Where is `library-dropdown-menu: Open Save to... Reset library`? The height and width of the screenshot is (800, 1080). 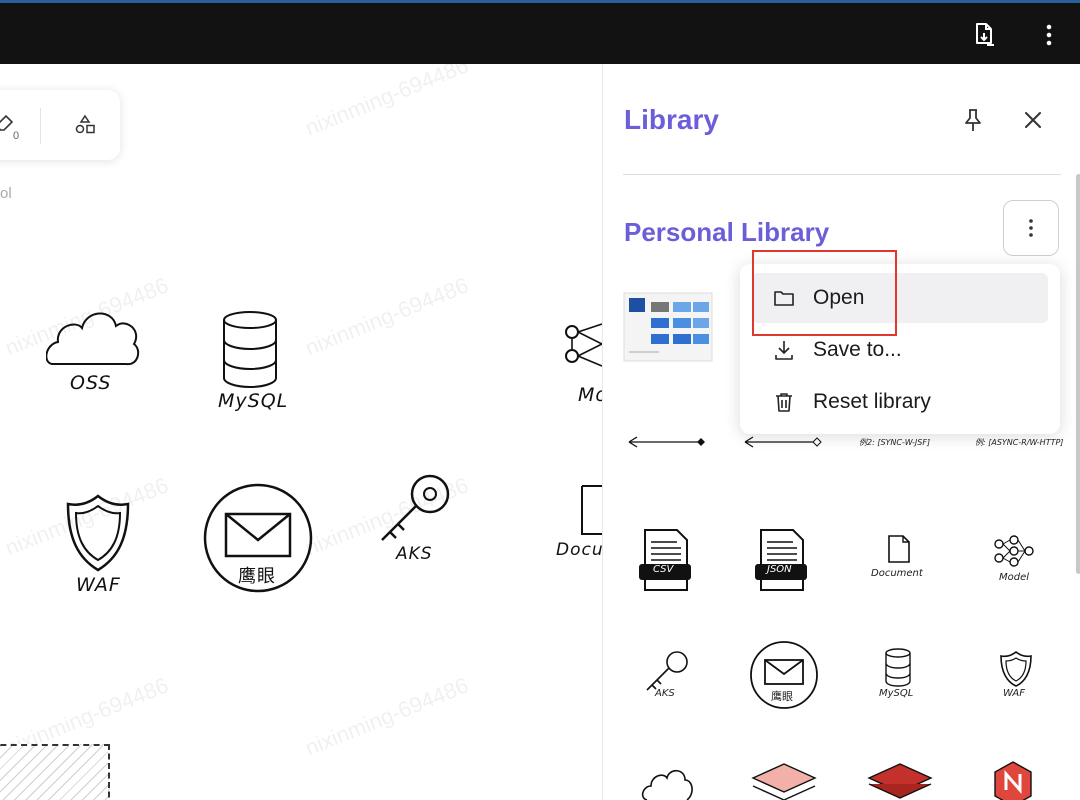
library-dropdown-menu: Open Save to... Reset library is located at coordinates (900, 349).